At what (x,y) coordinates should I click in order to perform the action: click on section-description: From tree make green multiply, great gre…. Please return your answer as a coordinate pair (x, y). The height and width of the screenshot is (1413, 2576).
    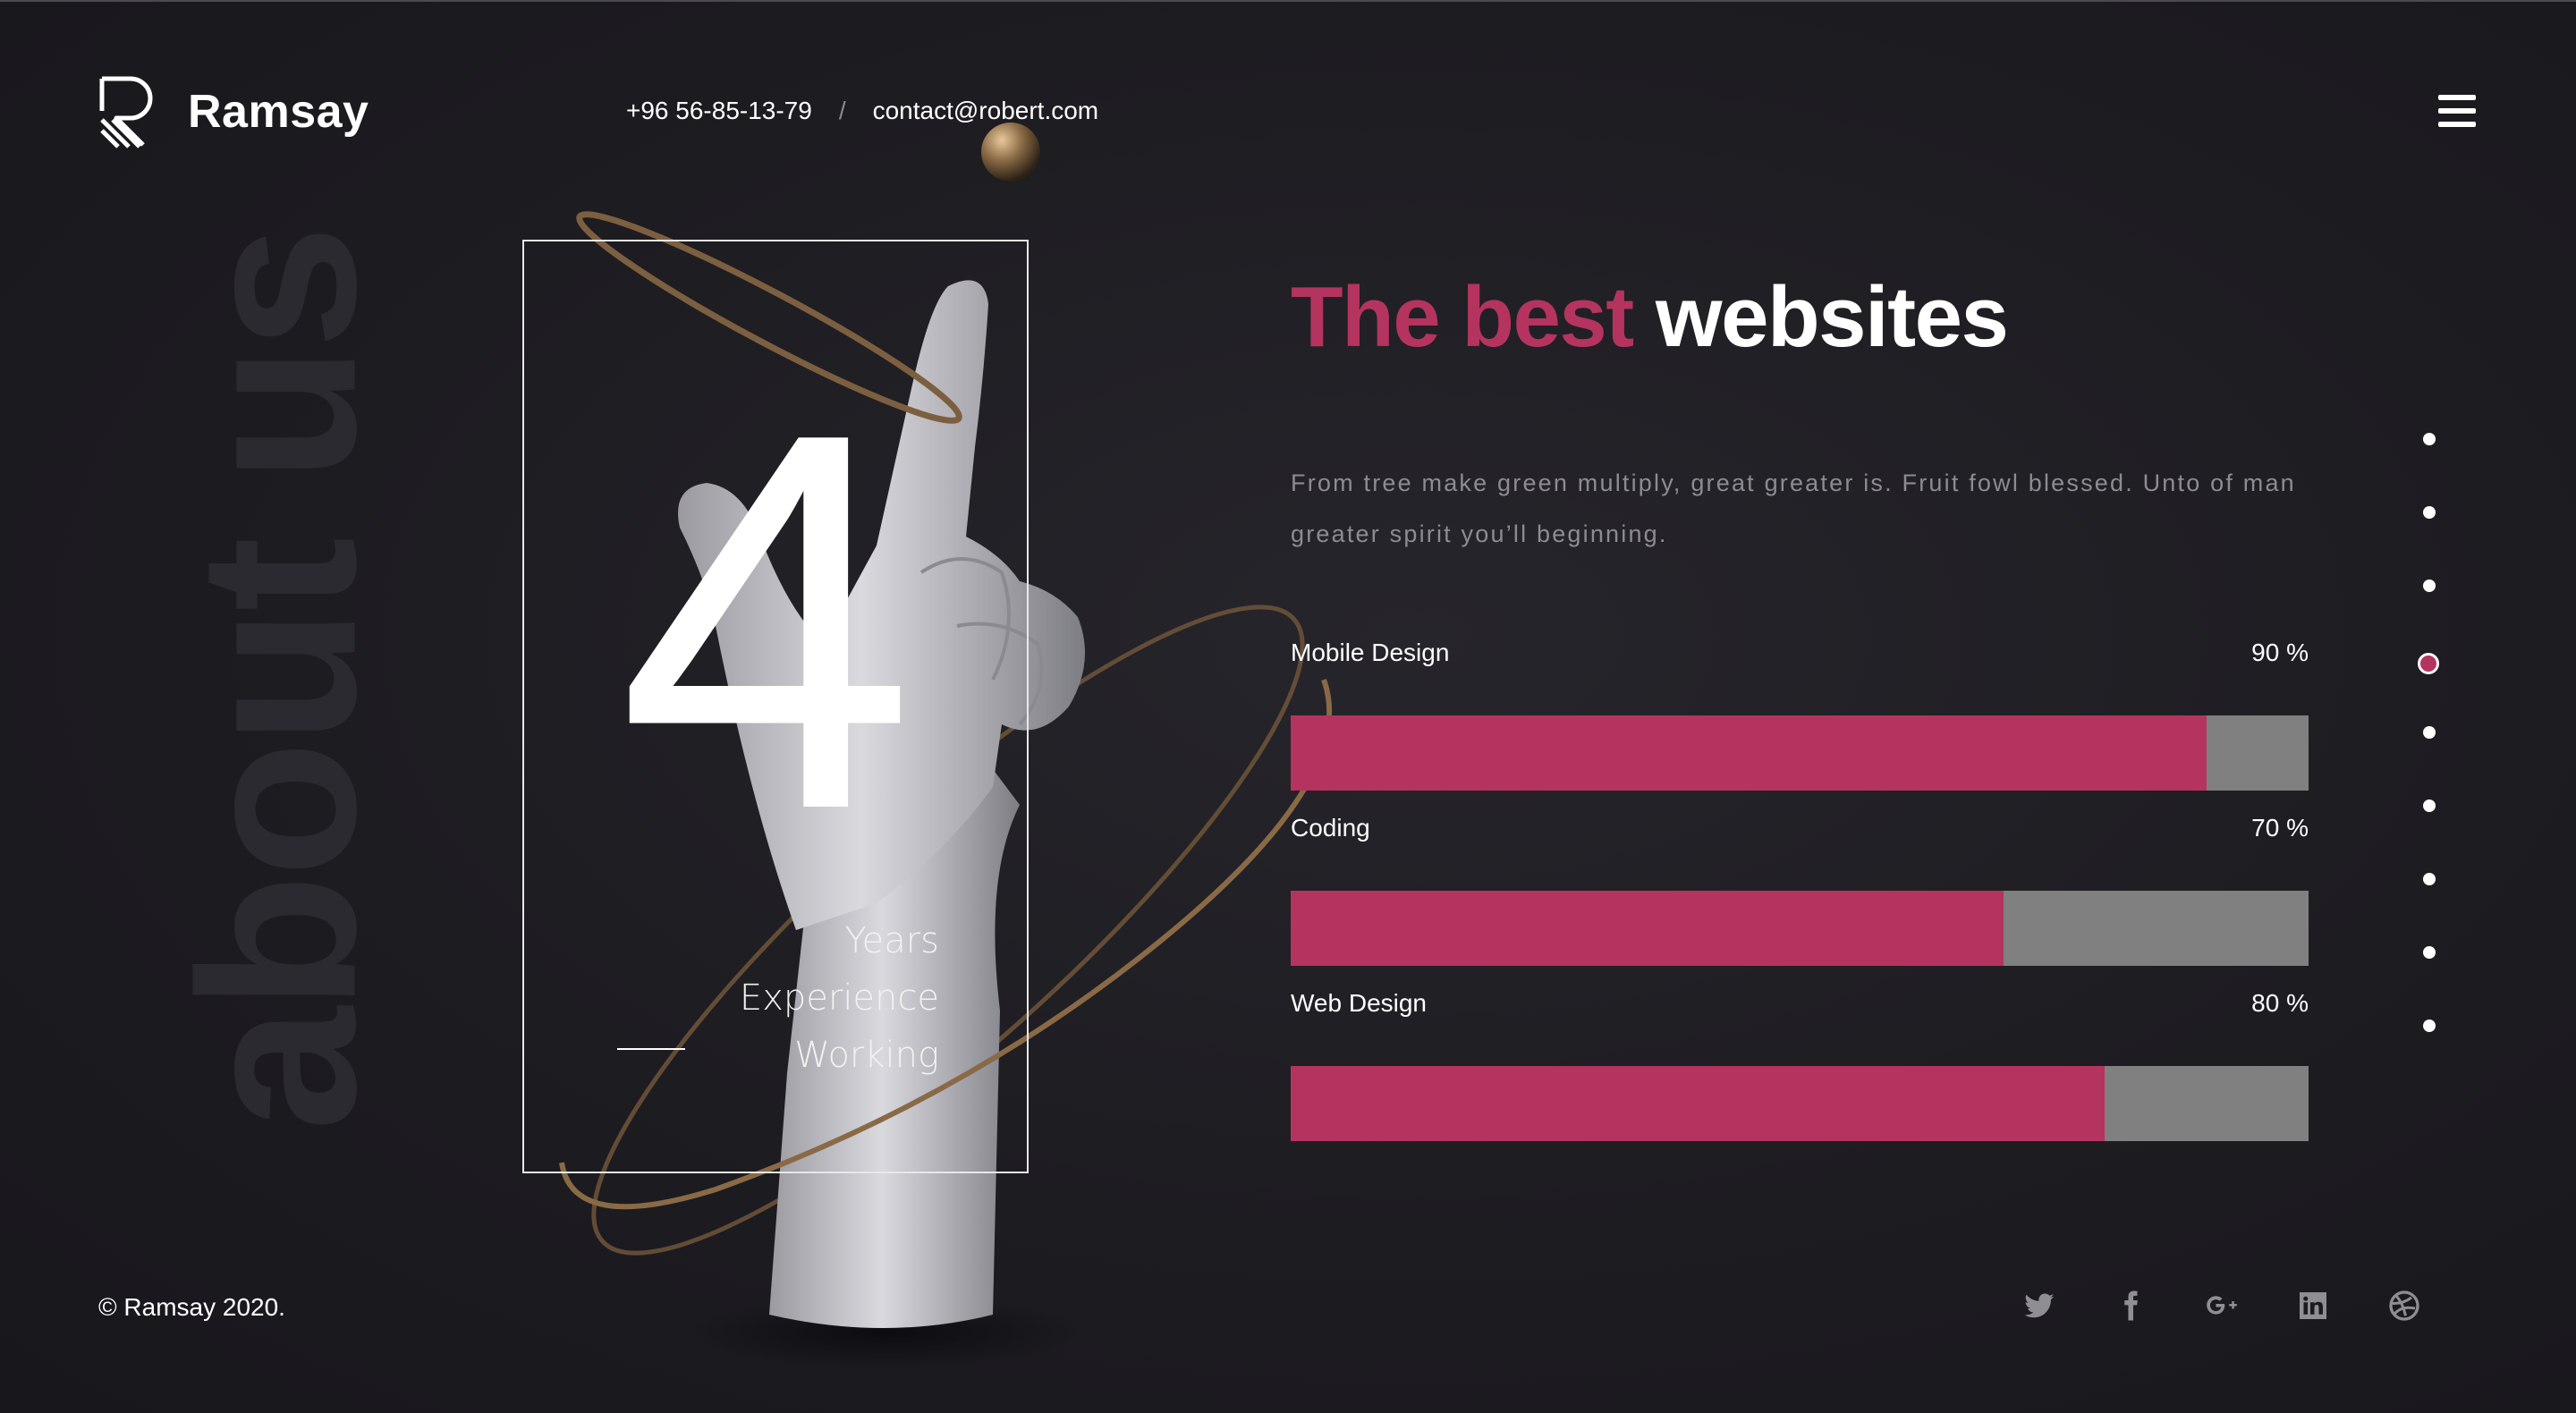
    Looking at the image, I should click on (1793, 508).